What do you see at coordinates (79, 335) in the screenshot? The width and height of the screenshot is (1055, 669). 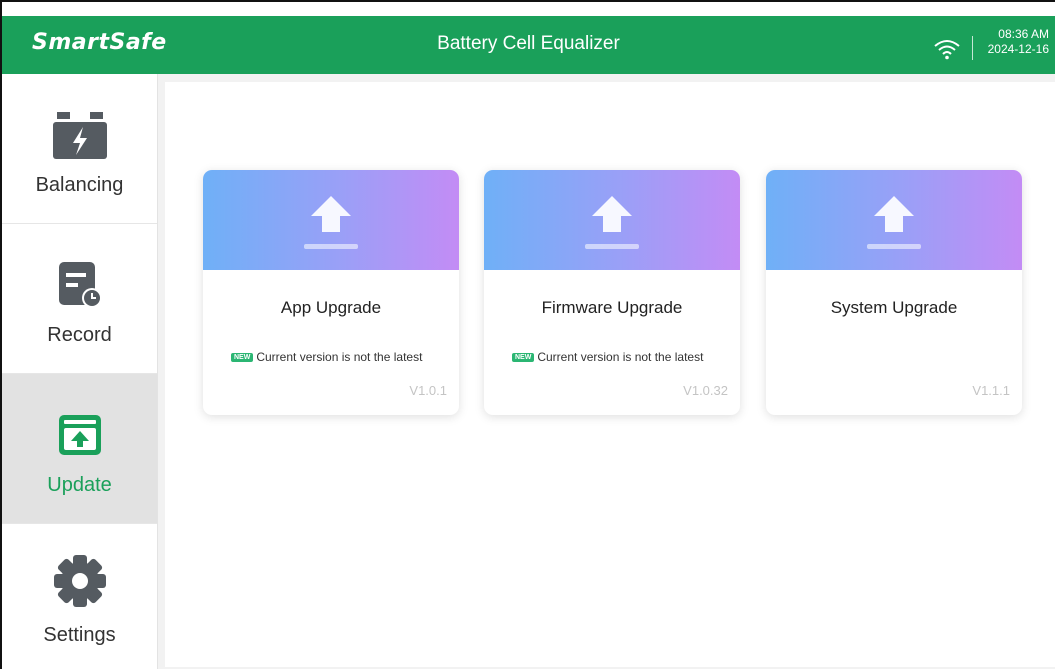 I see `sidebar-item-label: Record` at bounding box center [79, 335].